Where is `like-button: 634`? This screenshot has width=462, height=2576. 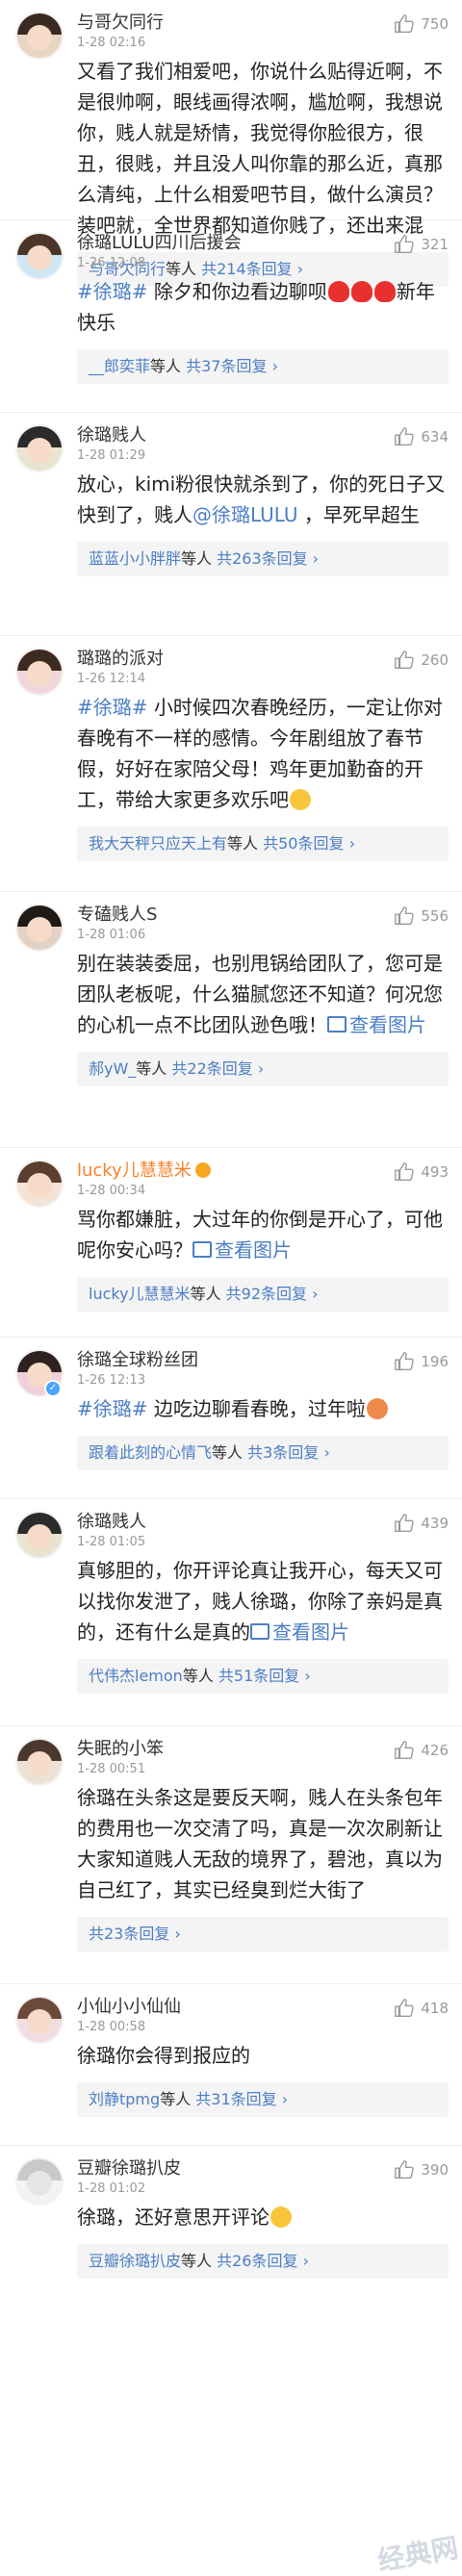
like-button: 634 is located at coordinates (421, 434).